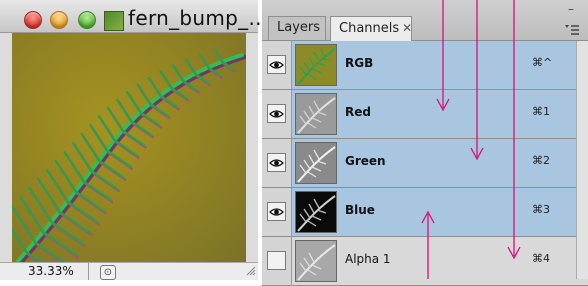 This screenshot has width=588, height=286. Describe the element at coordinates (51, 271) in the screenshot. I see `zoom-level-field: 33.33%` at that location.